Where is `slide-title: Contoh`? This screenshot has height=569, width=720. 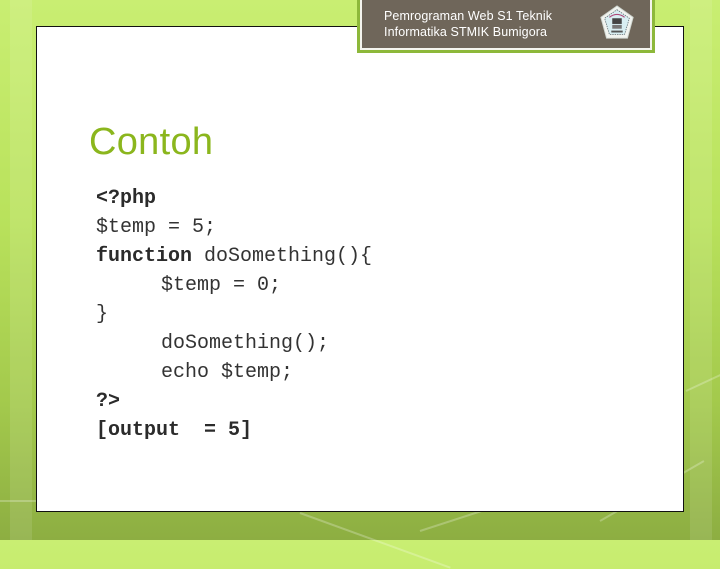 slide-title: Contoh is located at coordinates (151, 142).